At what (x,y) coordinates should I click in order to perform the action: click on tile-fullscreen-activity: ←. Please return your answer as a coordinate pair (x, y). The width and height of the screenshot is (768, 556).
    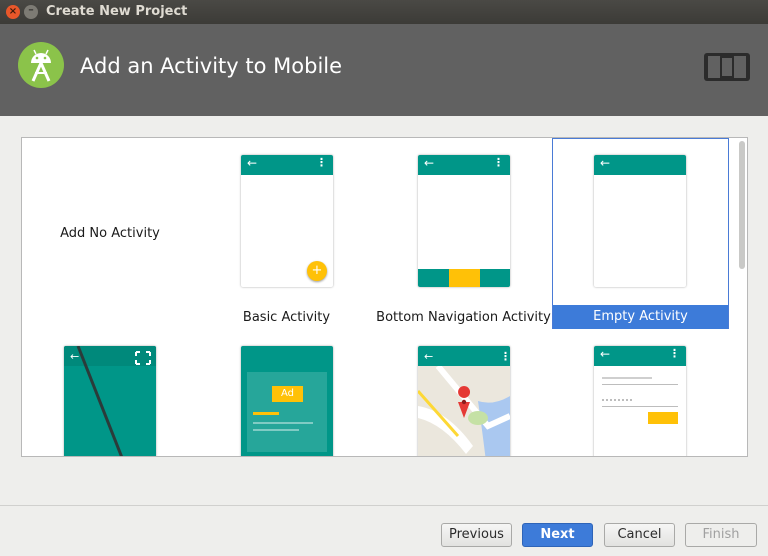
    Looking at the image, I should click on (110, 392).